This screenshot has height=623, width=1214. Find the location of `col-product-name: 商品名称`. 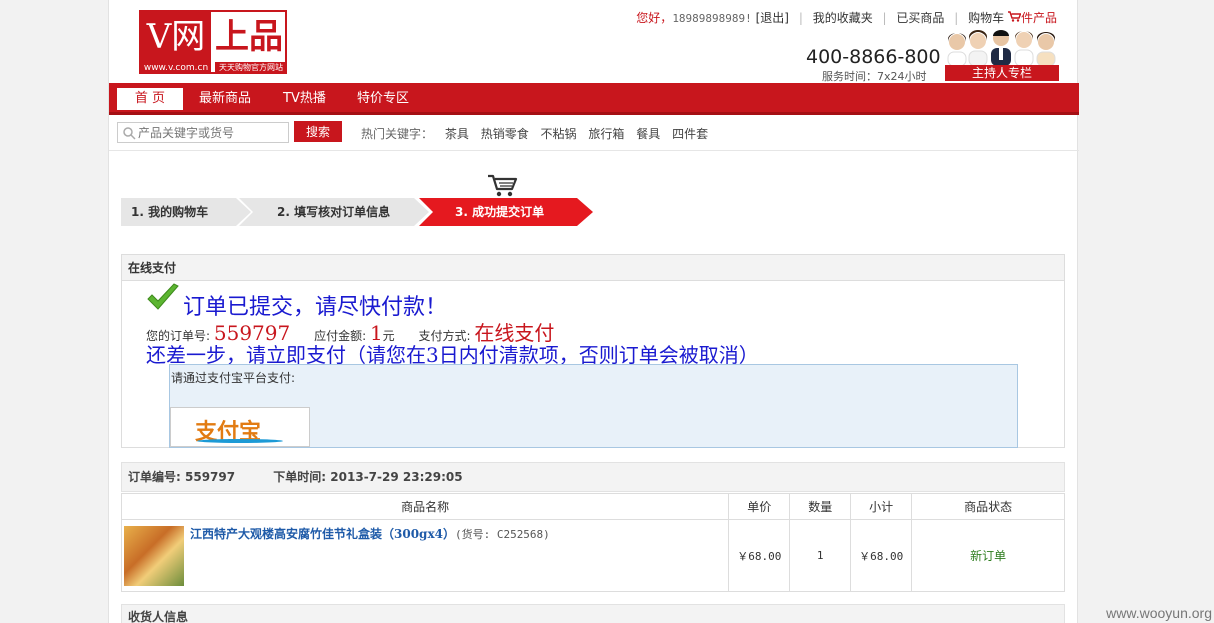

col-product-name: 商品名称 is located at coordinates (425, 506).